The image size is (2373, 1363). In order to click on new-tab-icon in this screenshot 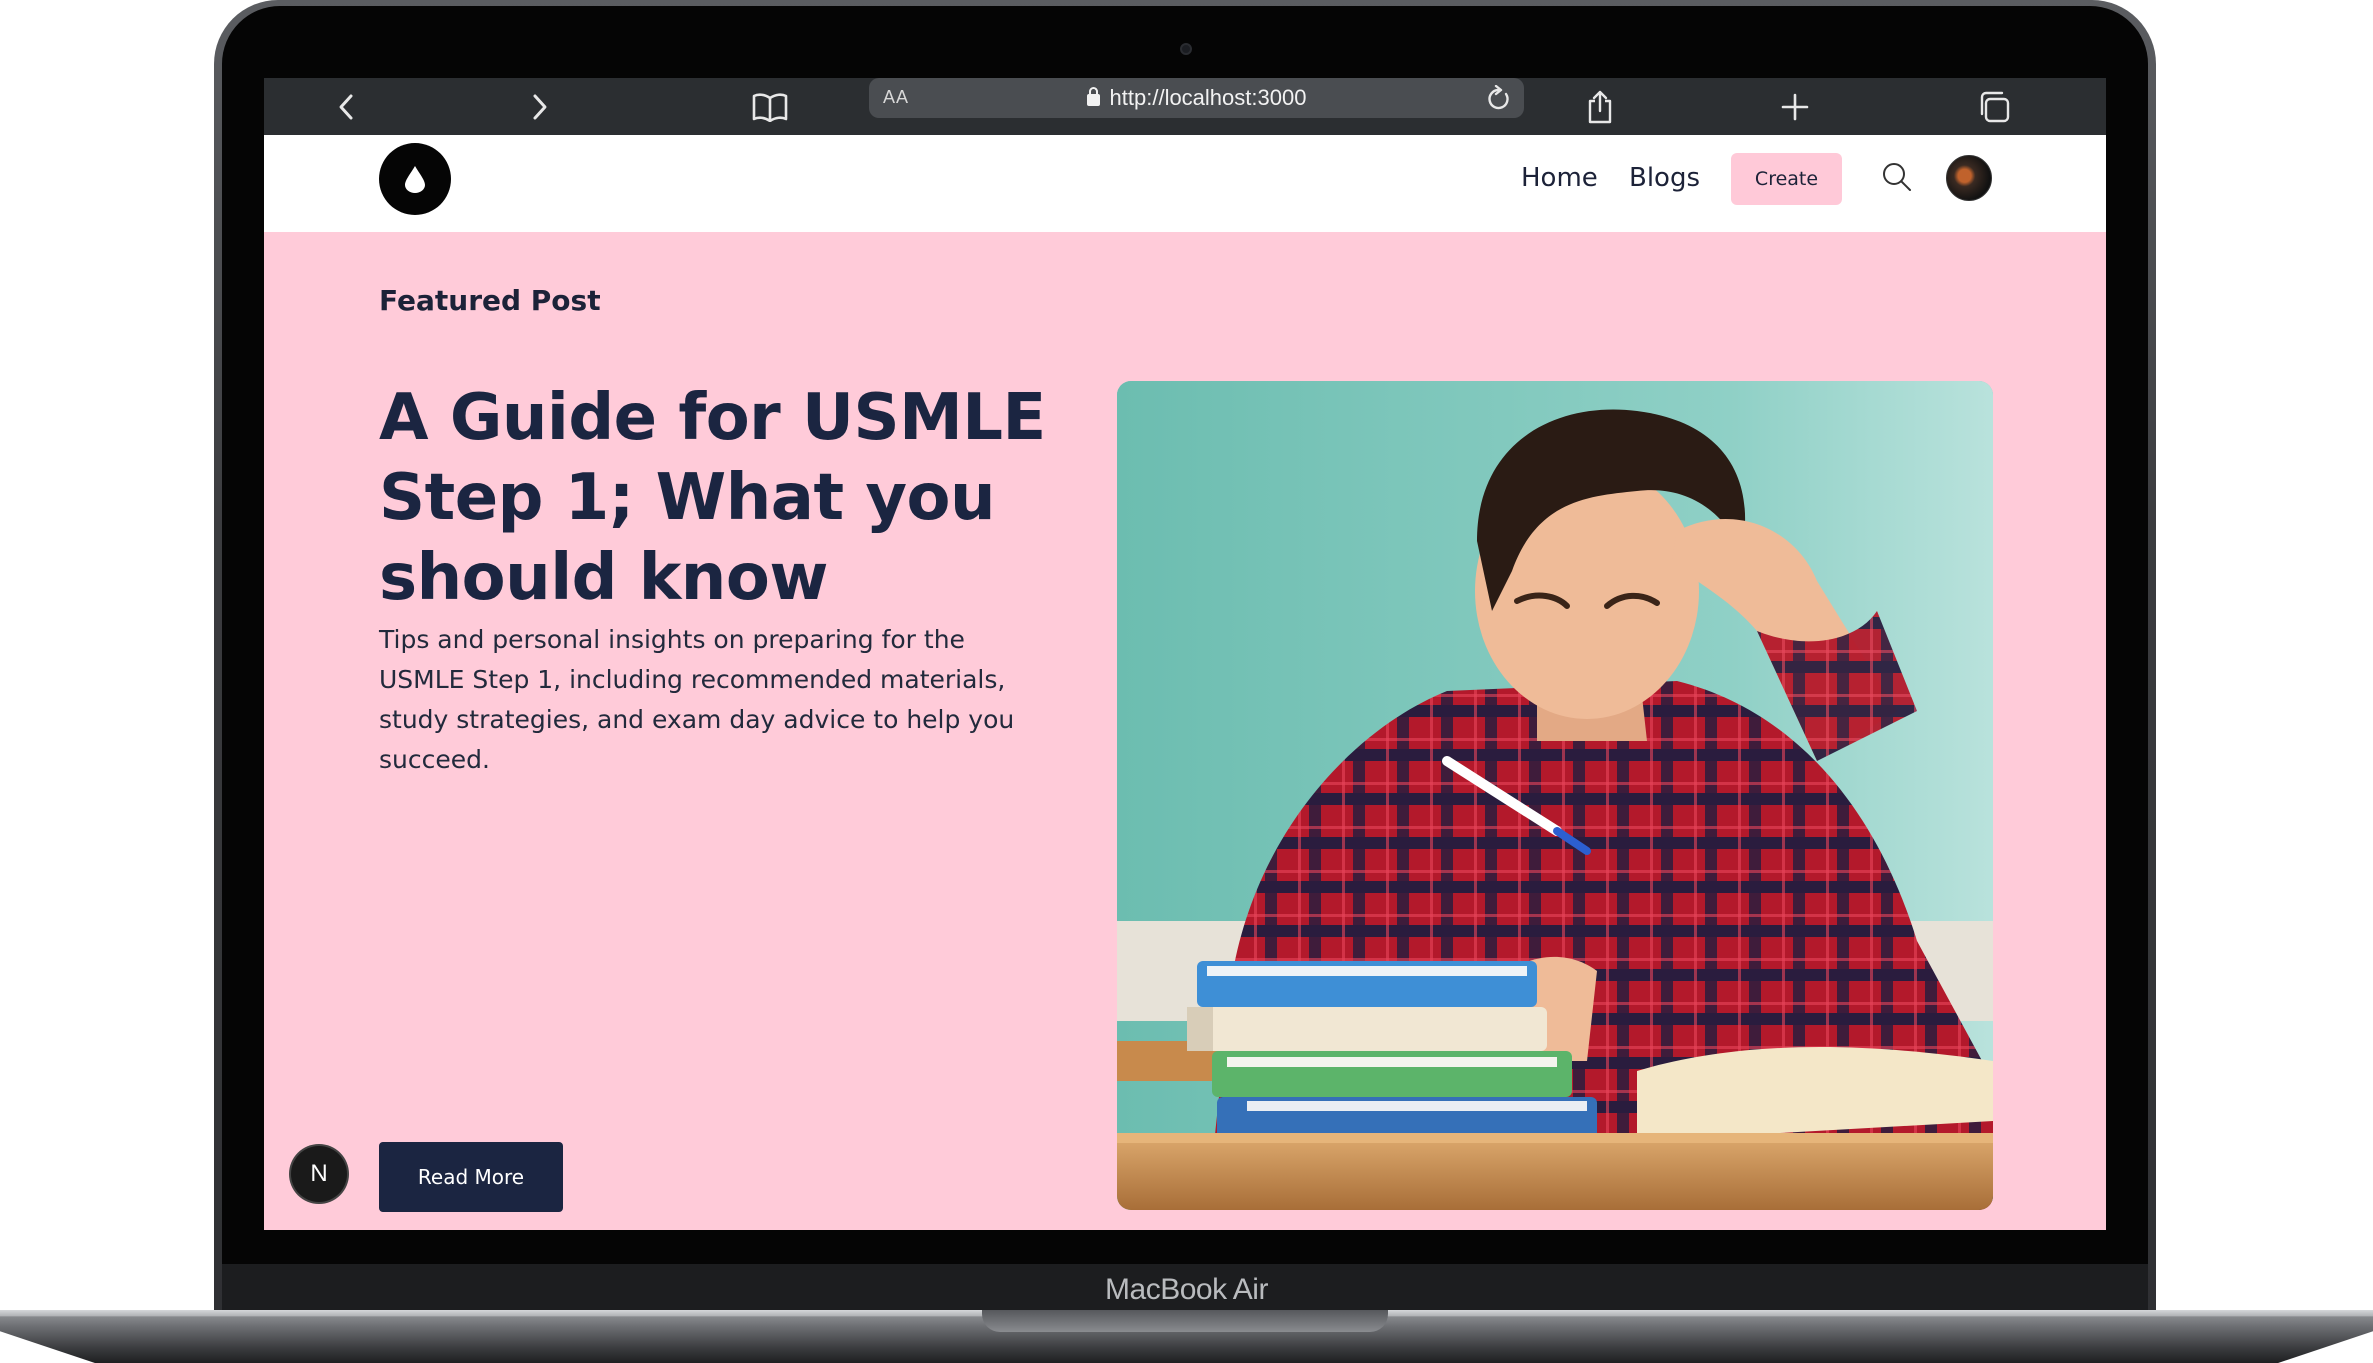, I will do `click(1795, 106)`.